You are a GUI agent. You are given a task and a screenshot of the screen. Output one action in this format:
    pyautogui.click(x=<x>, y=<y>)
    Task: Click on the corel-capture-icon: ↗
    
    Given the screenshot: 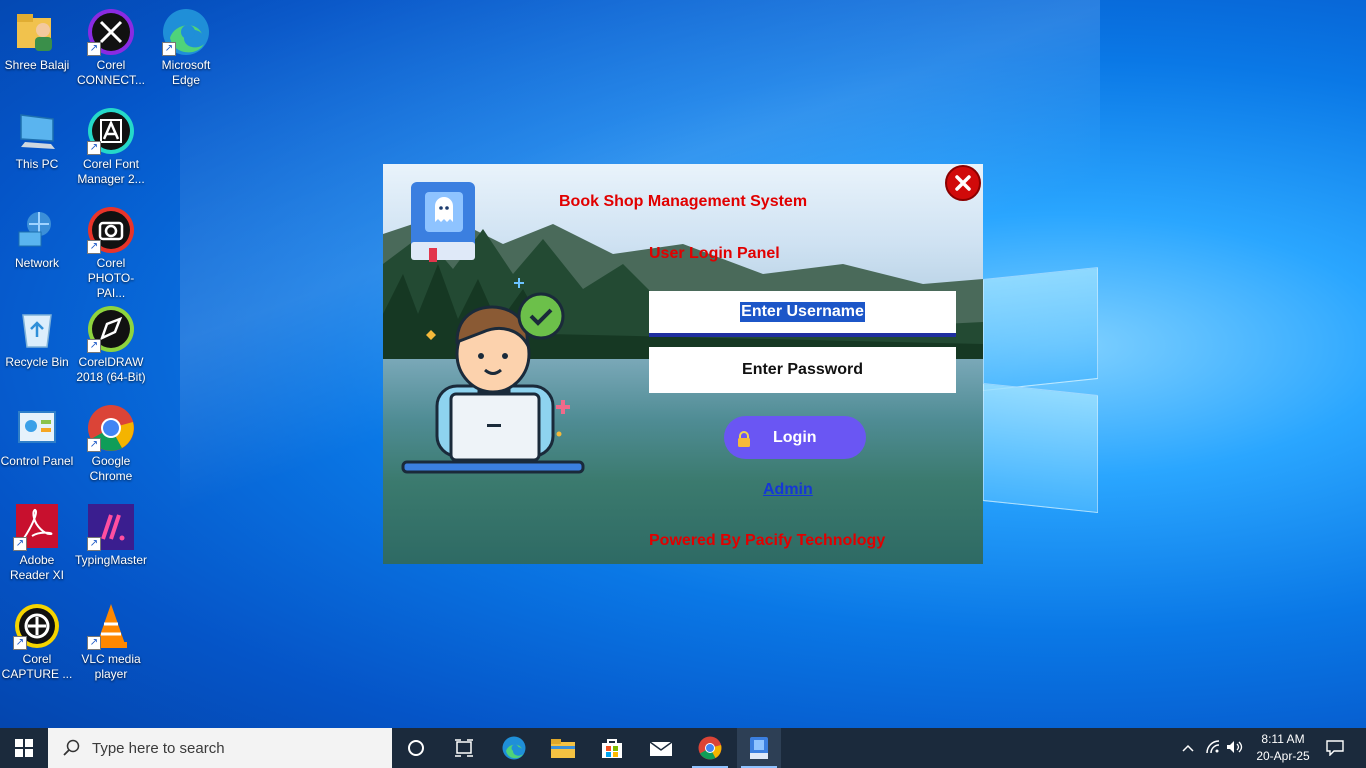 What is the action you would take?
    pyautogui.click(x=37, y=626)
    